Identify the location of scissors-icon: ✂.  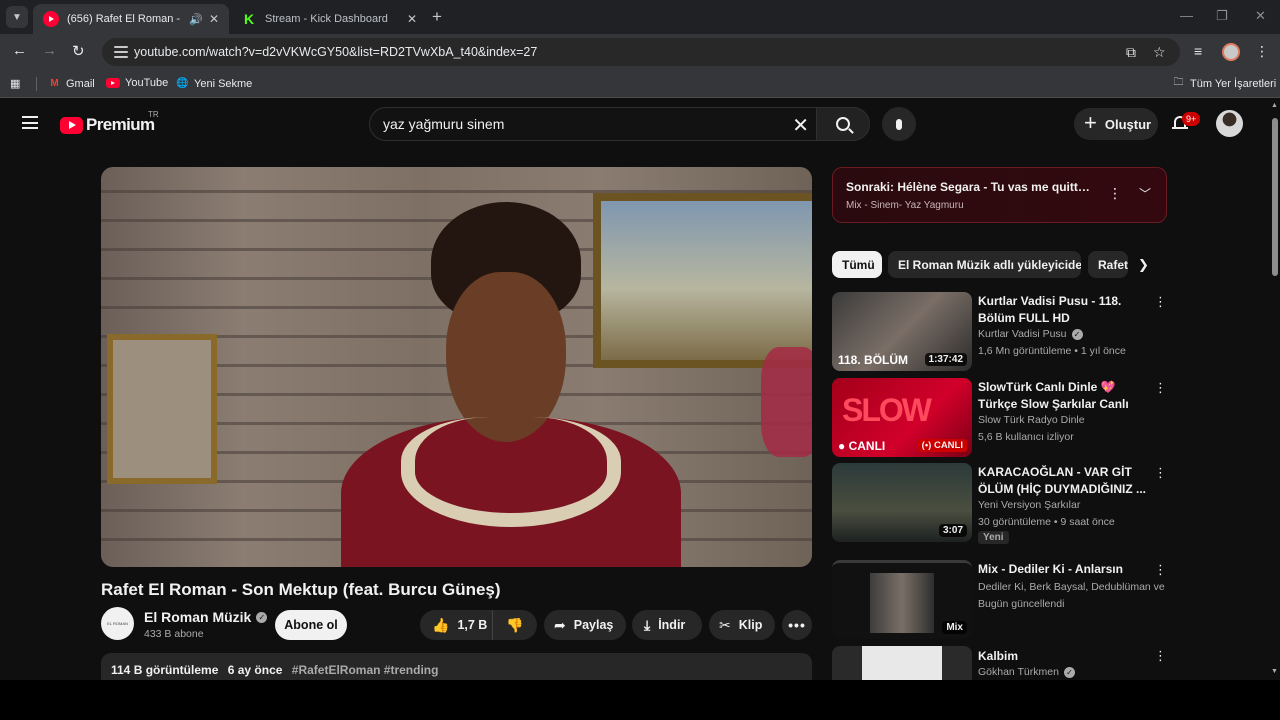
(725, 624).